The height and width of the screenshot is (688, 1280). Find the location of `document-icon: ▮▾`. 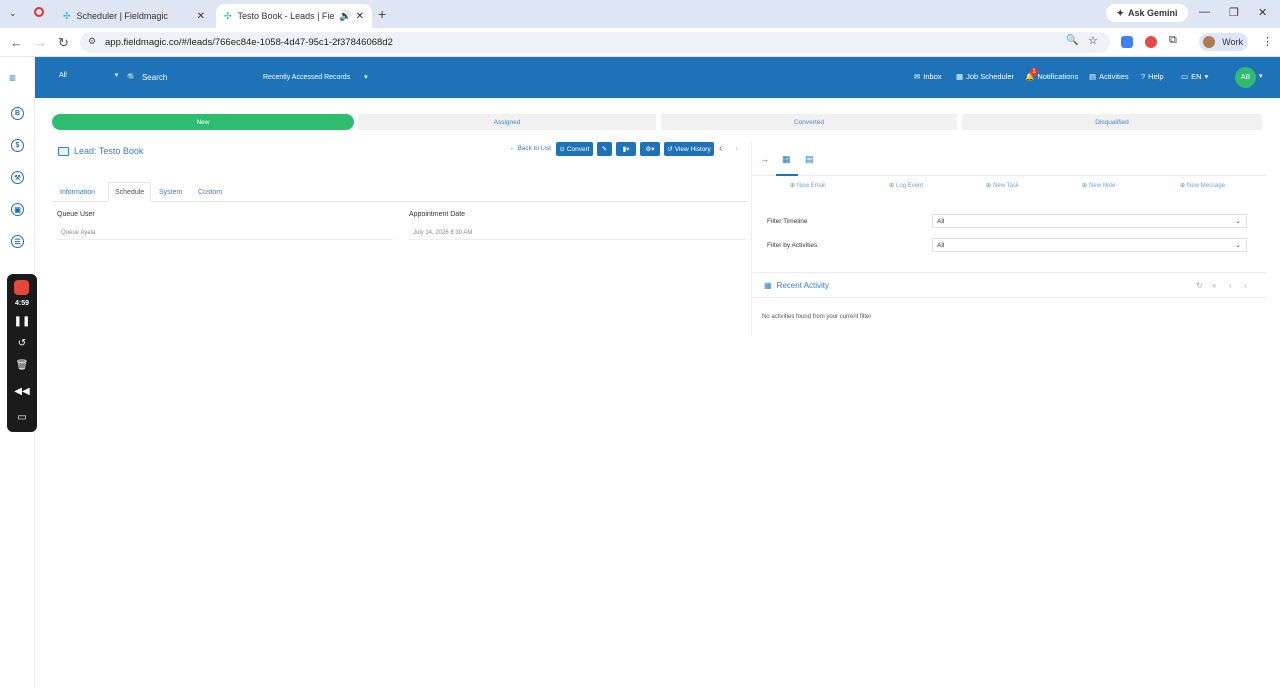

document-icon: ▮▾ is located at coordinates (626, 149).